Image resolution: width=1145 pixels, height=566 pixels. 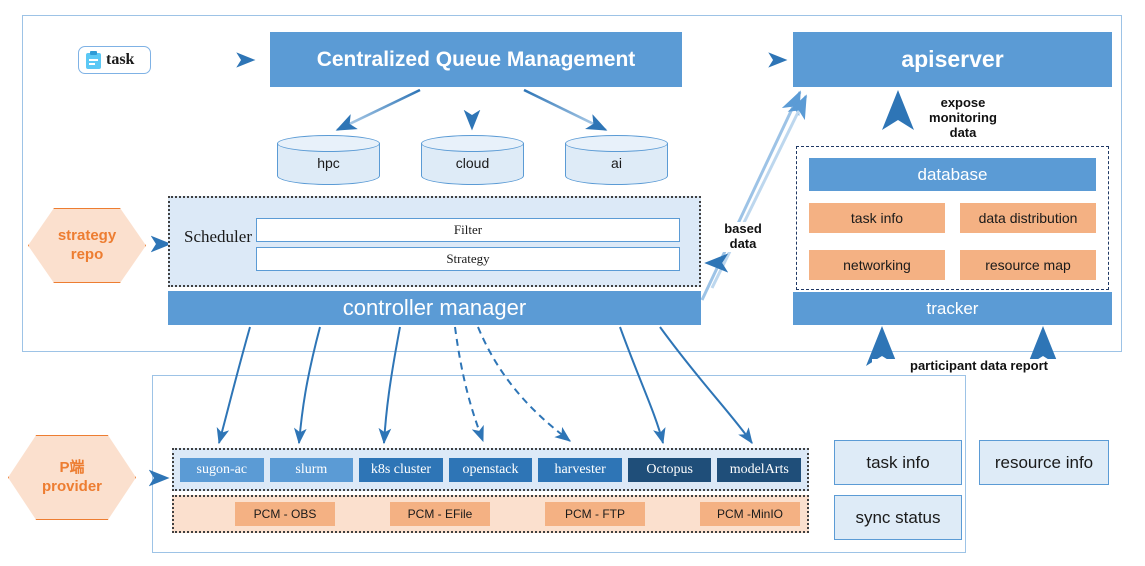 I want to click on controller-manager-box: controller manager, so click(x=434, y=308).